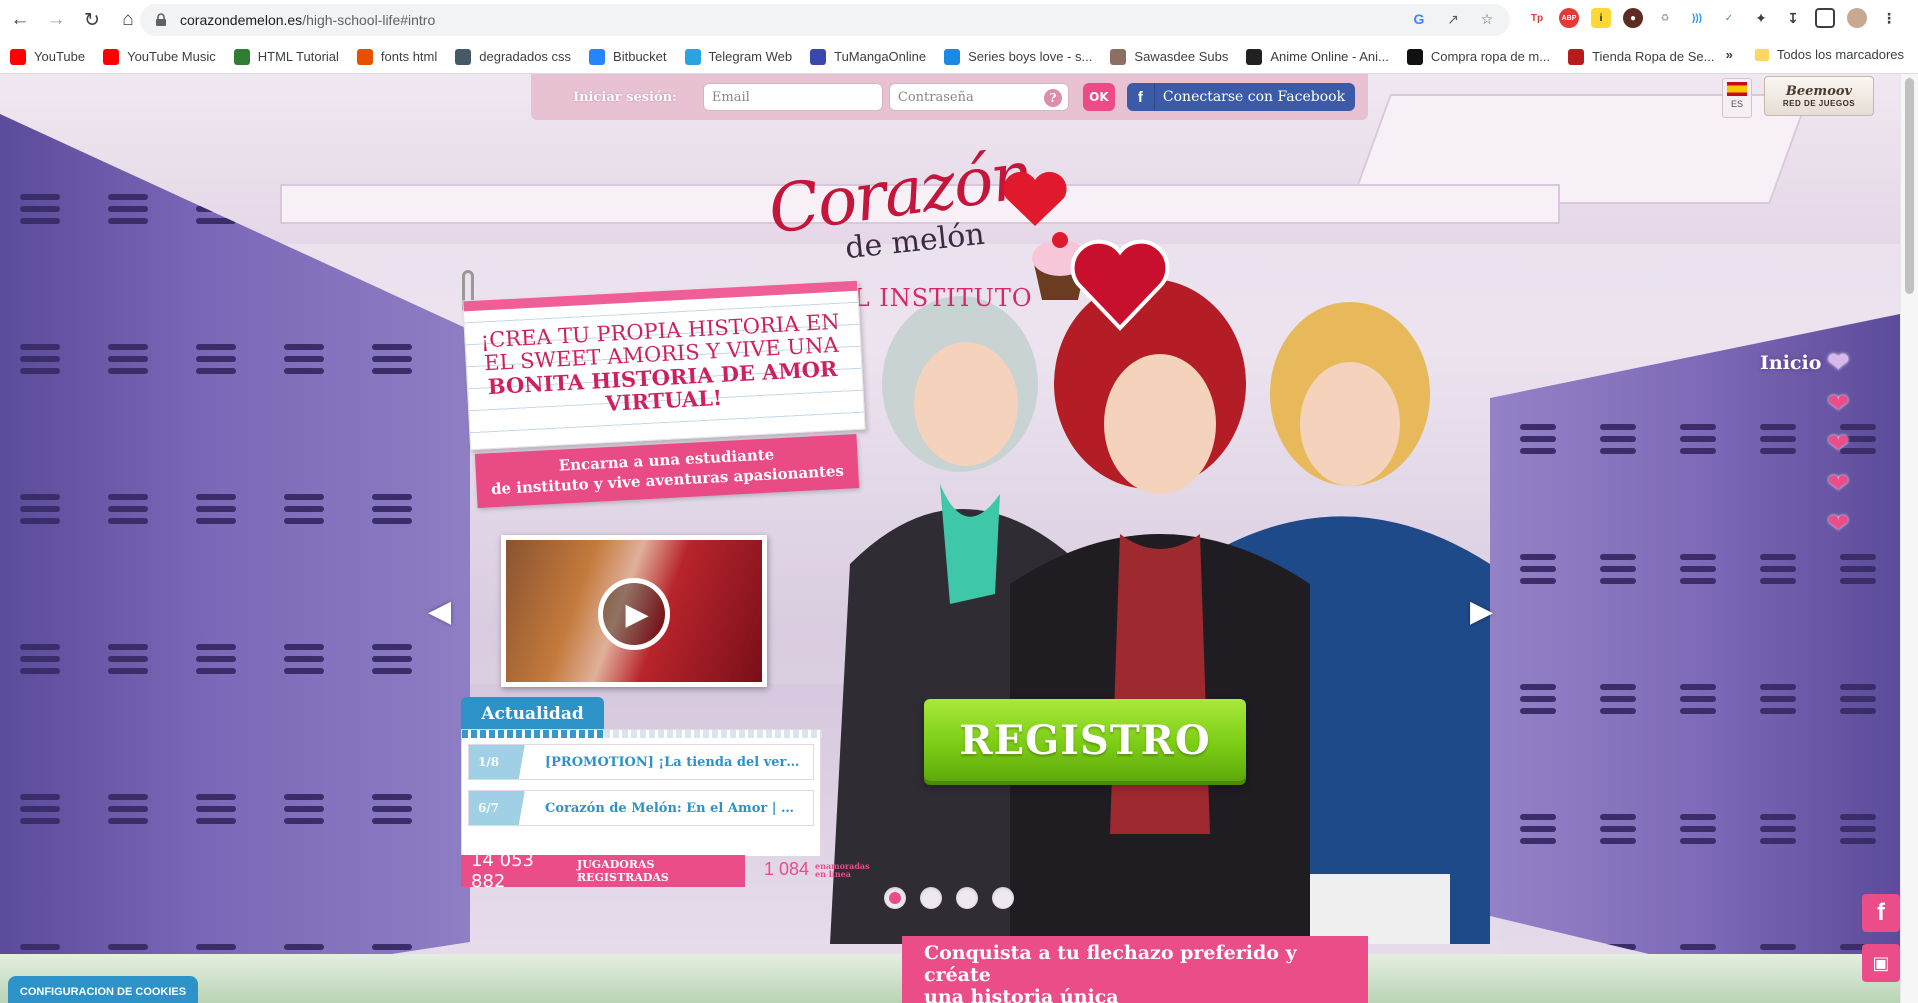 The height and width of the screenshot is (1003, 1918). Describe the element at coordinates (532, 714) in the screenshot. I see `news-tab: Actualidad` at that location.